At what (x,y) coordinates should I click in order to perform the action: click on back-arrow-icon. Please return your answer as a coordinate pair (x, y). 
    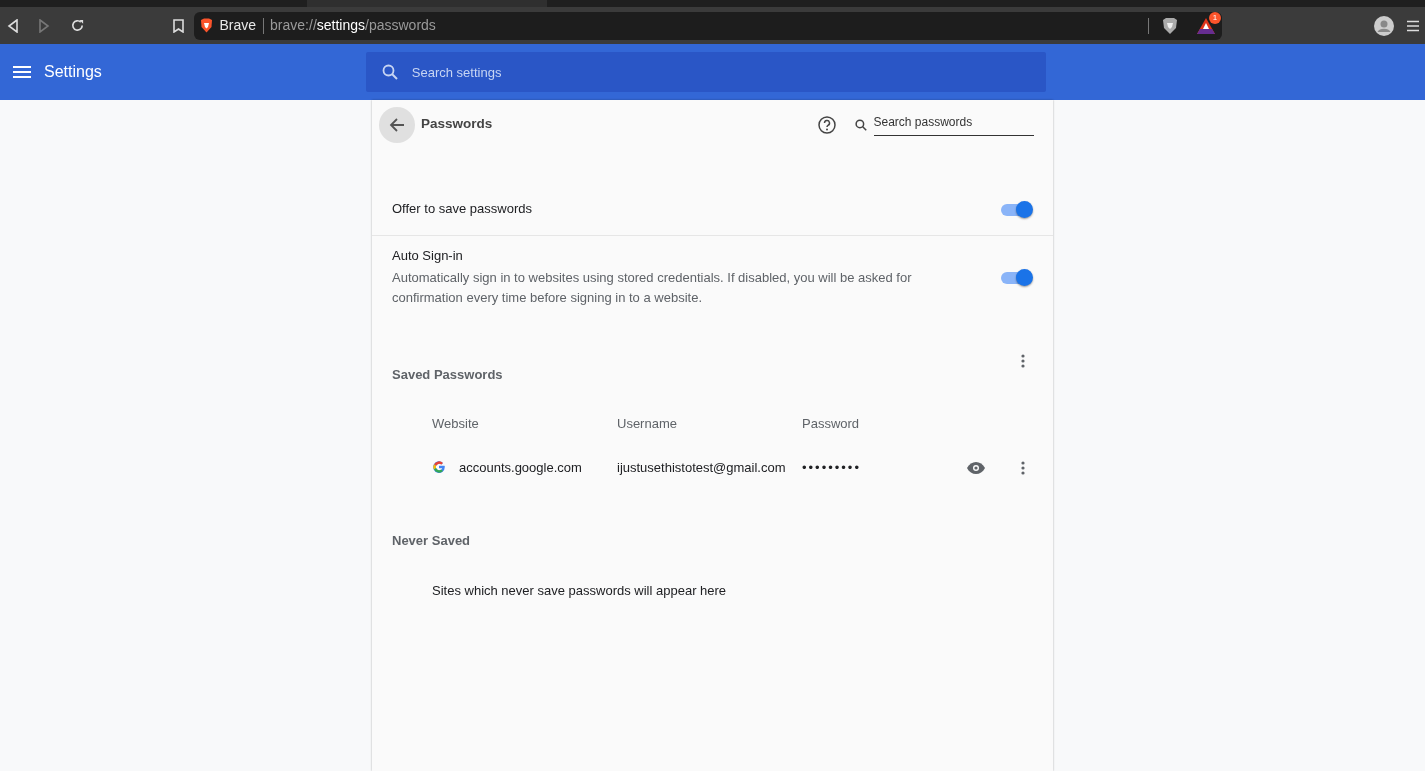
    Looking at the image, I should click on (396, 124).